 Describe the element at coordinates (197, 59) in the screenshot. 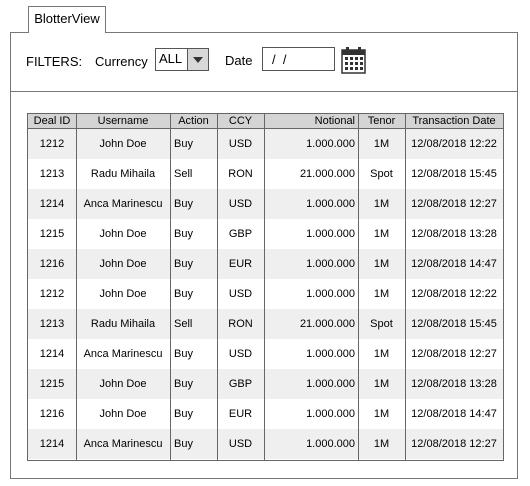

I see `chevron-down-icon` at that location.